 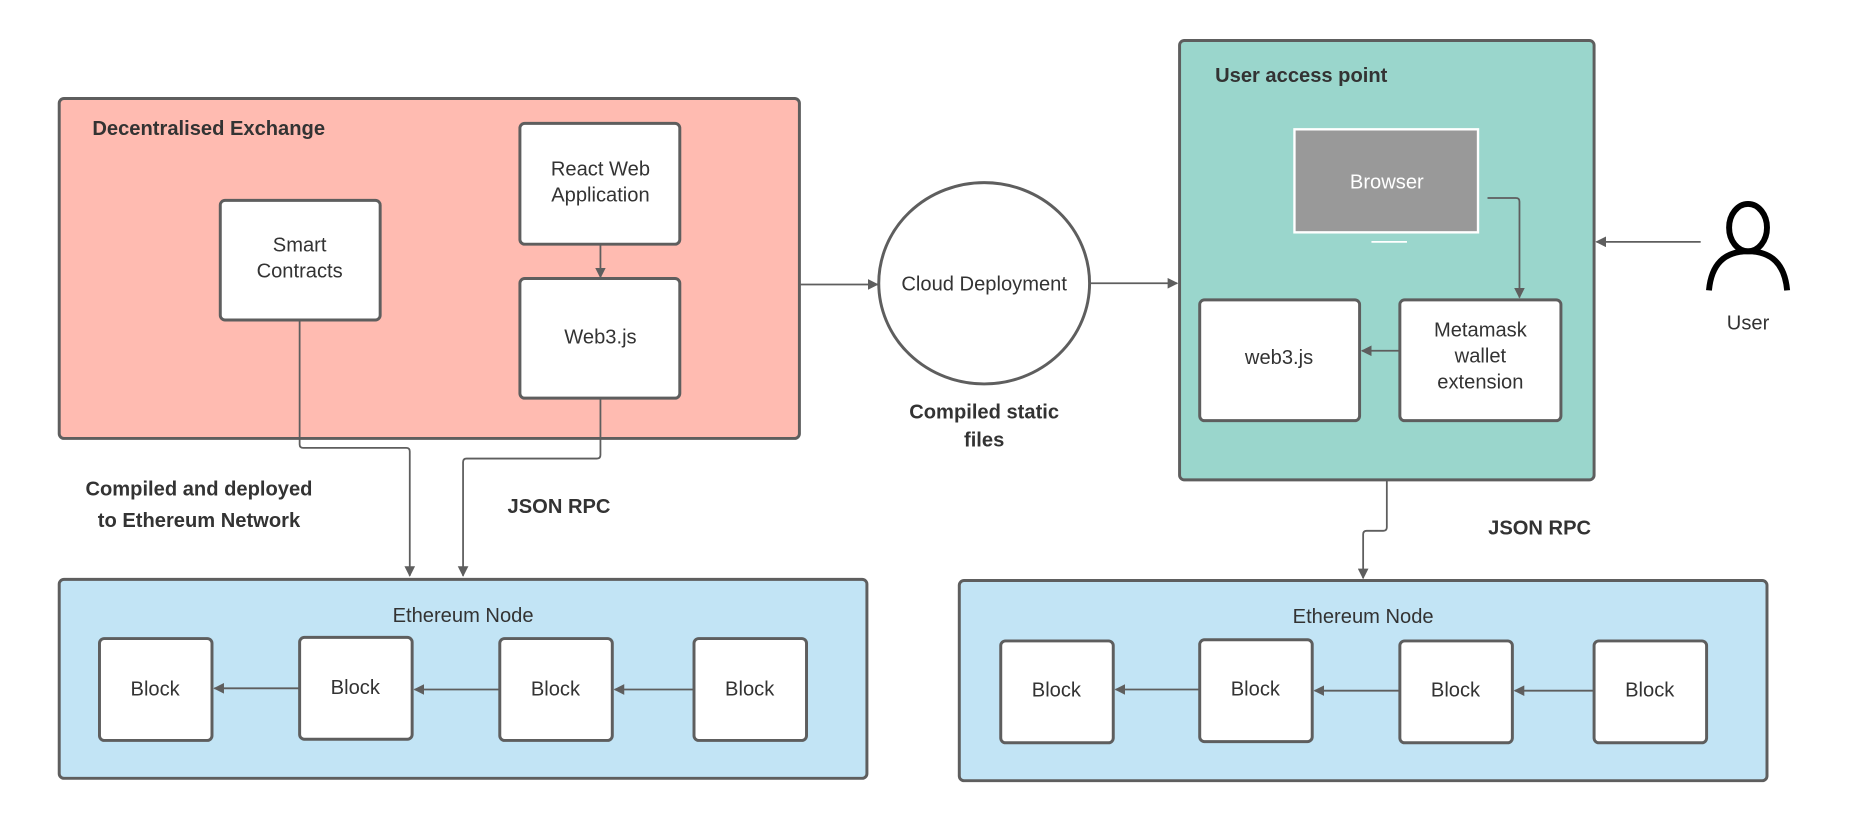 I want to click on json-rpc-left-label: JSON RPC, so click(x=559, y=507).